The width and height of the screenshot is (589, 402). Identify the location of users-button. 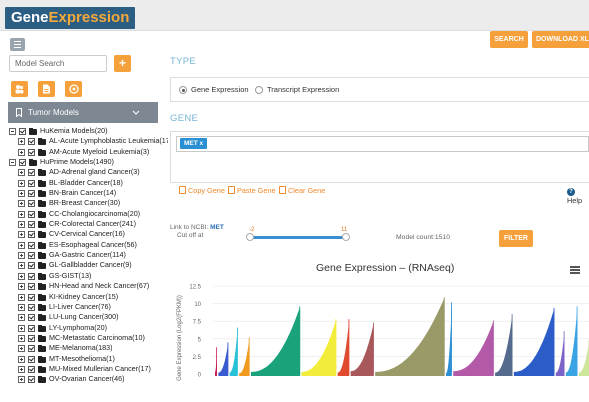
(19, 89).